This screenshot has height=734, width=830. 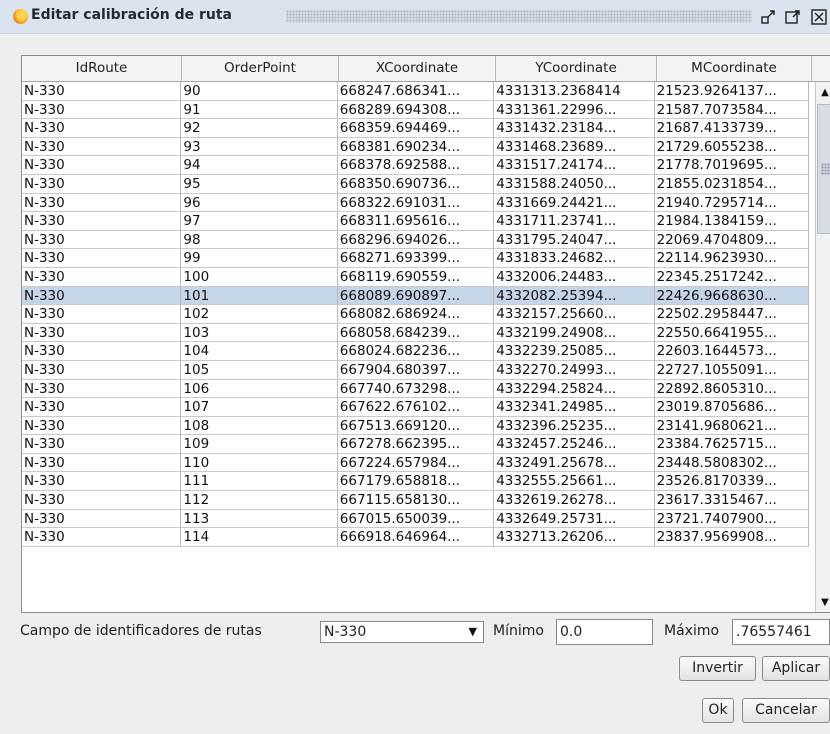 What do you see at coordinates (819, 17) in the screenshot?
I see `close-icon` at bounding box center [819, 17].